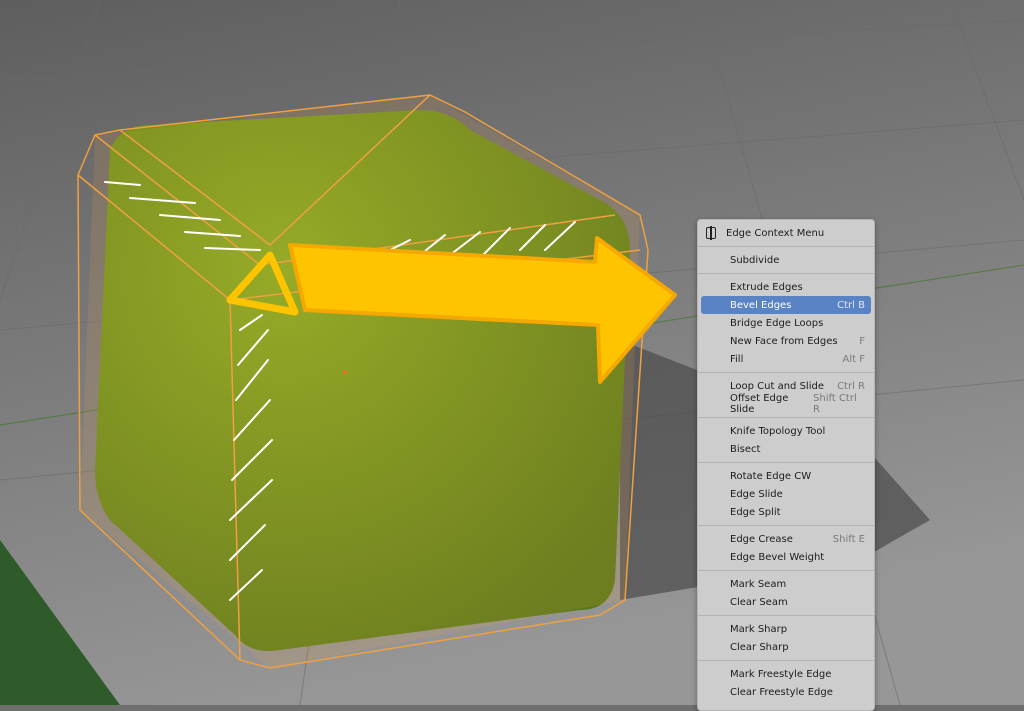 This screenshot has height=711, width=1024. What do you see at coordinates (759, 647) in the screenshot?
I see `menu-item-label: Clear Sharp` at bounding box center [759, 647].